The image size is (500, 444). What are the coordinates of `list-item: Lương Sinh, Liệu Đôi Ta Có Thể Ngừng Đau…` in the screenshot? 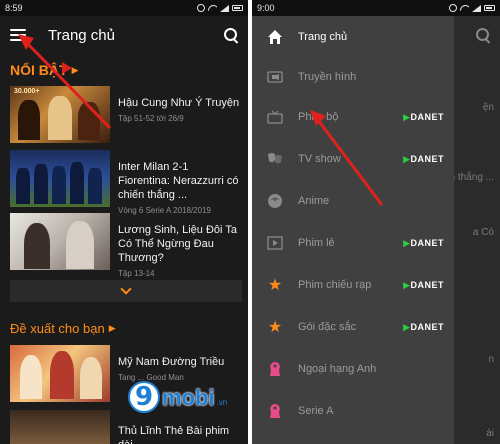 It's located at (126, 245).